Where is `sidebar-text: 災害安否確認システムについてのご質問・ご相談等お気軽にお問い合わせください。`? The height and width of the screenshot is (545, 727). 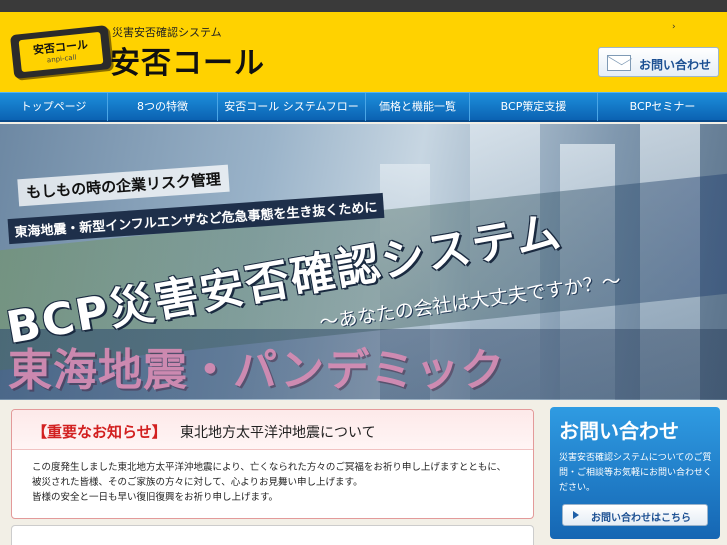 sidebar-text: 災害安否確認システムについてのご質問・ご相談等お気軽にお問い合わせください。 is located at coordinates (636, 473).